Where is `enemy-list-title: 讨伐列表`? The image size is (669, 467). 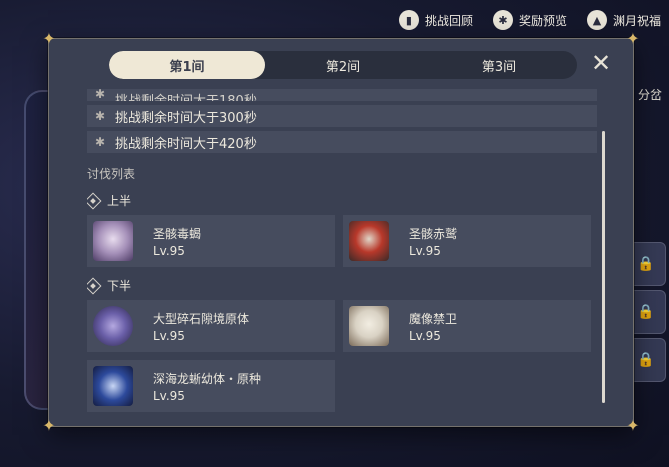
enemy-list-title: 讨伐列表 is located at coordinates (111, 174).